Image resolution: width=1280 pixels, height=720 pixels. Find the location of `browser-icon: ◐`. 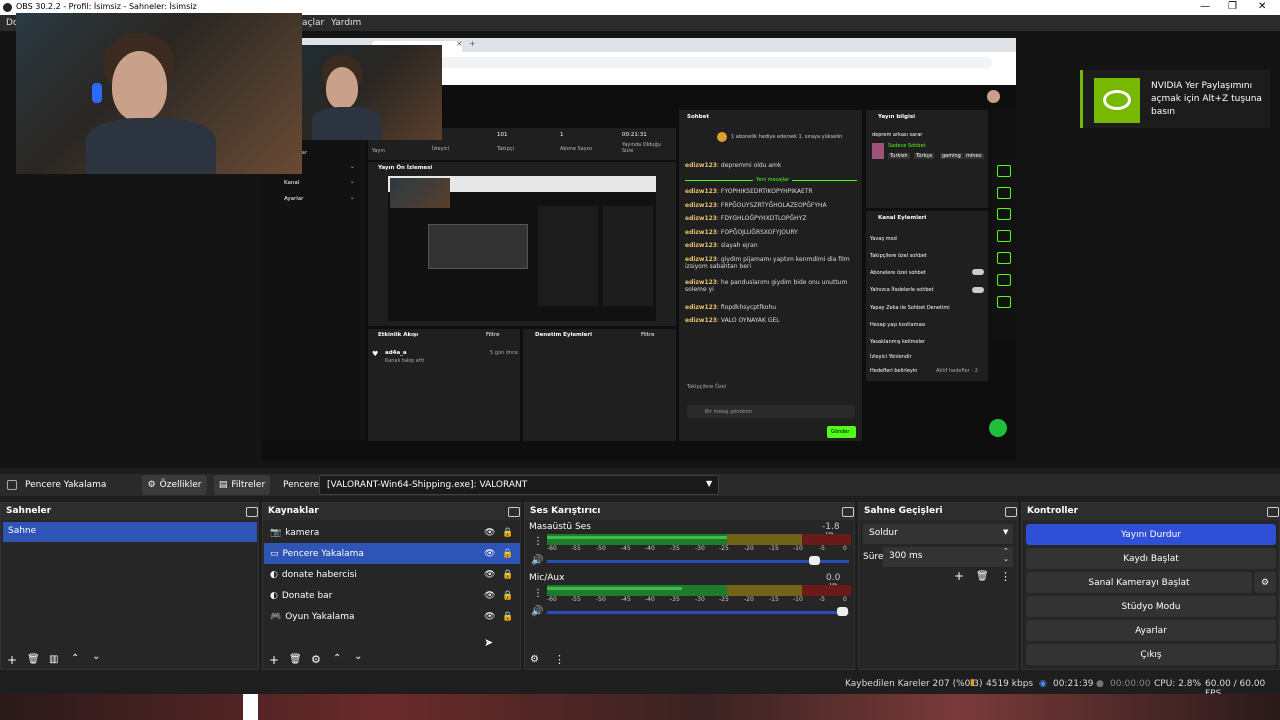

browser-icon: ◐ is located at coordinates (274, 574).